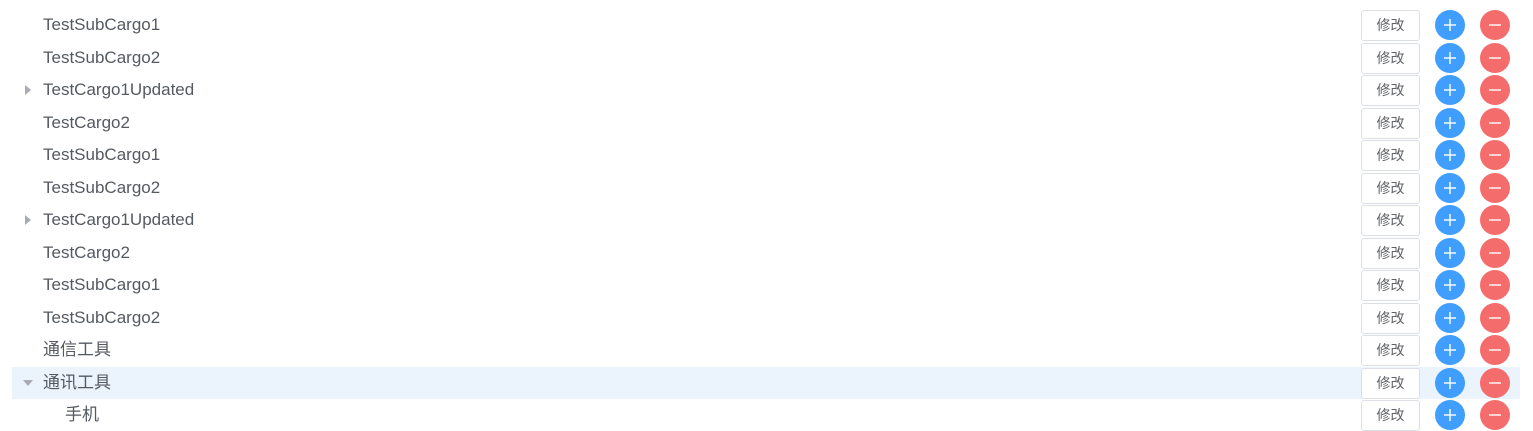 The image size is (1533, 431). I want to click on tree-row-label: 通讯工具, so click(77, 382).